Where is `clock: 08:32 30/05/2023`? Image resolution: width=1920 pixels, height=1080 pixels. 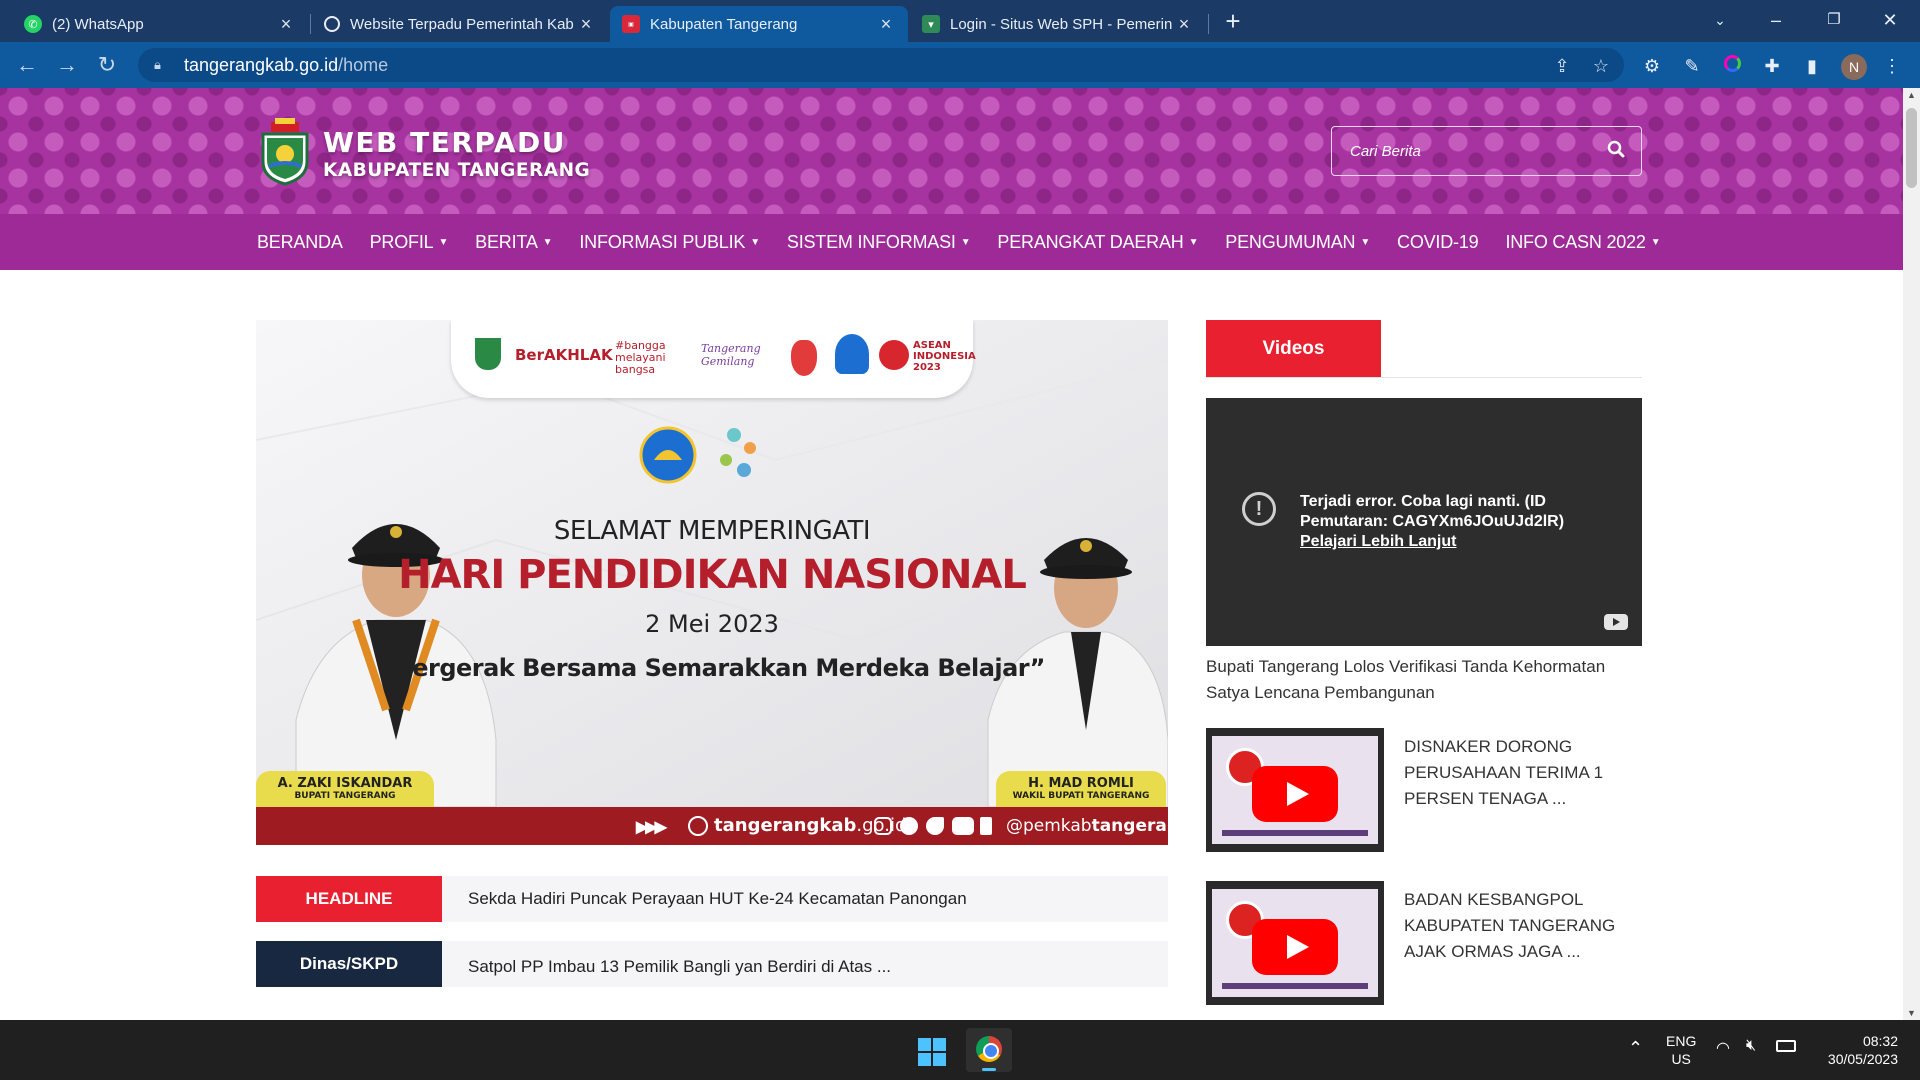
clock: 08:32 30/05/2023 is located at coordinates (1858, 1050).